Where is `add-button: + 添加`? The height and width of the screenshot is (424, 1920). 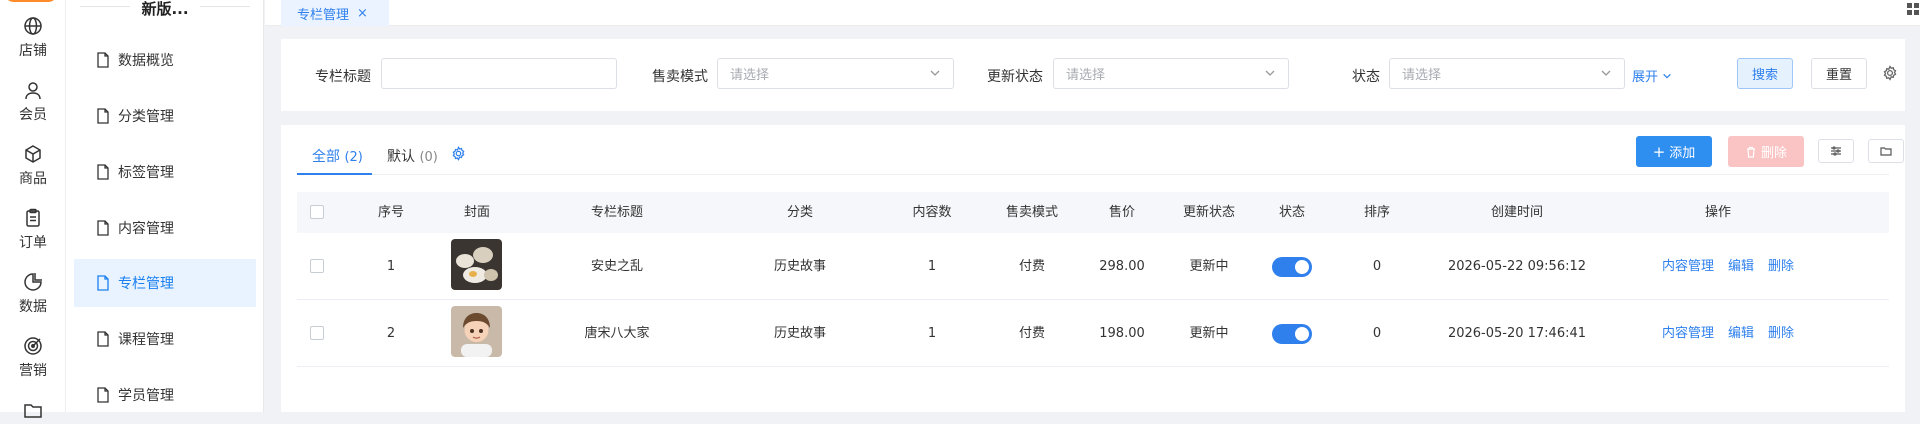 add-button: + 添加 is located at coordinates (1674, 151).